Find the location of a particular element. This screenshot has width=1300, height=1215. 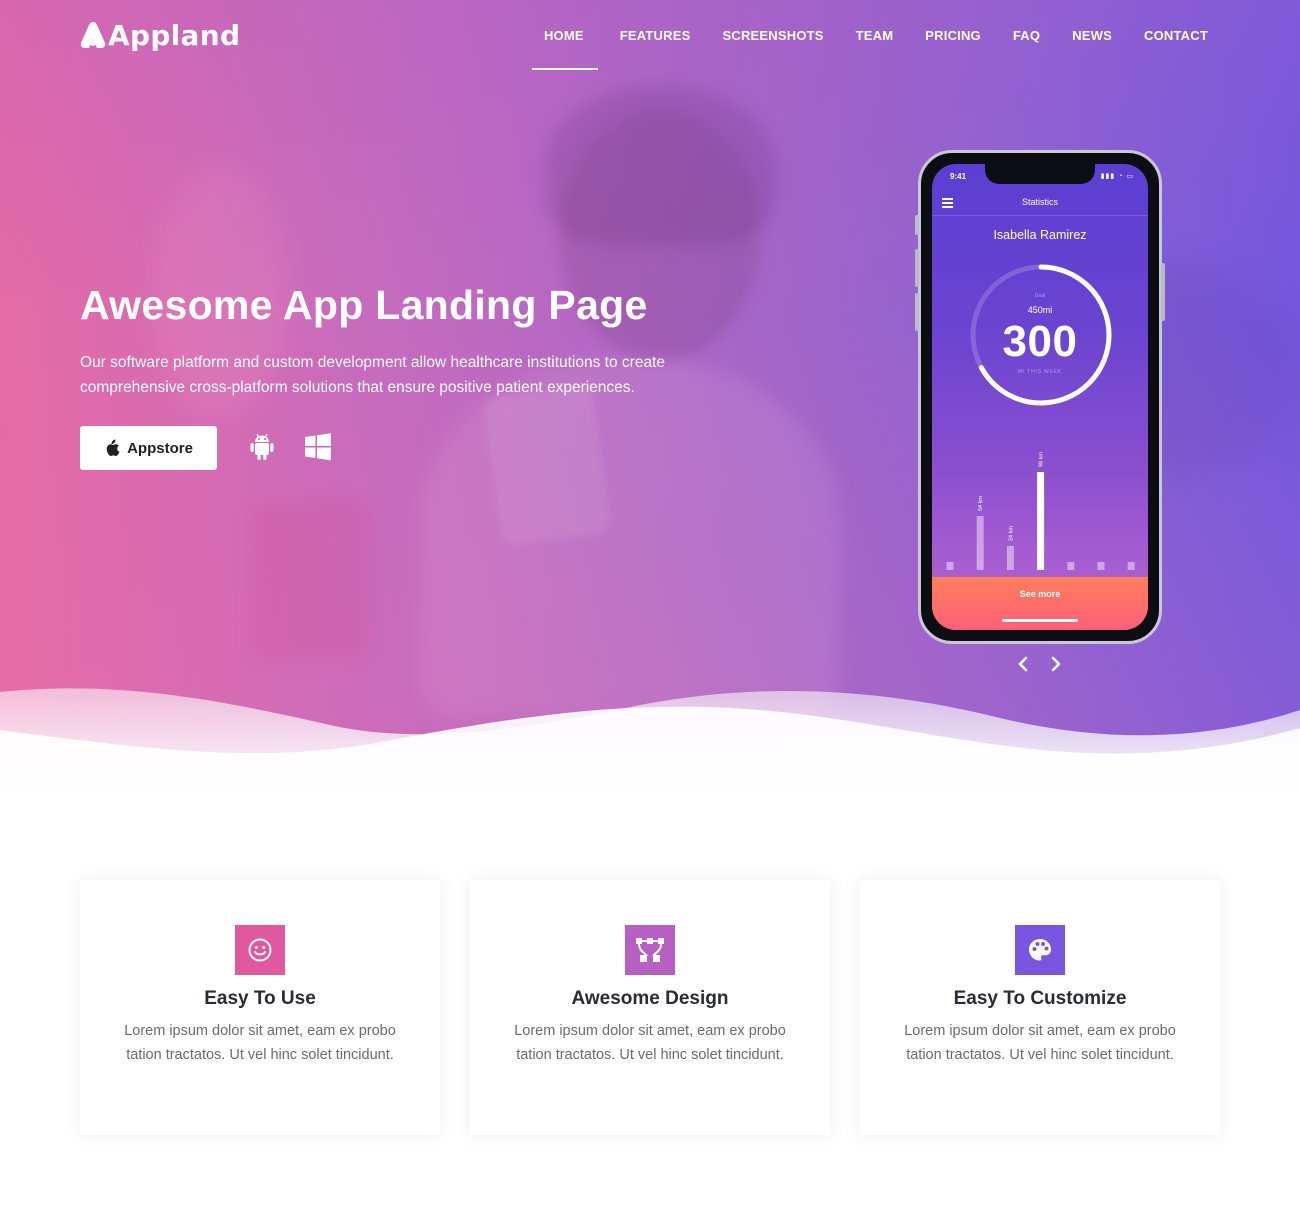

smile-icon is located at coordinates (260, 950).